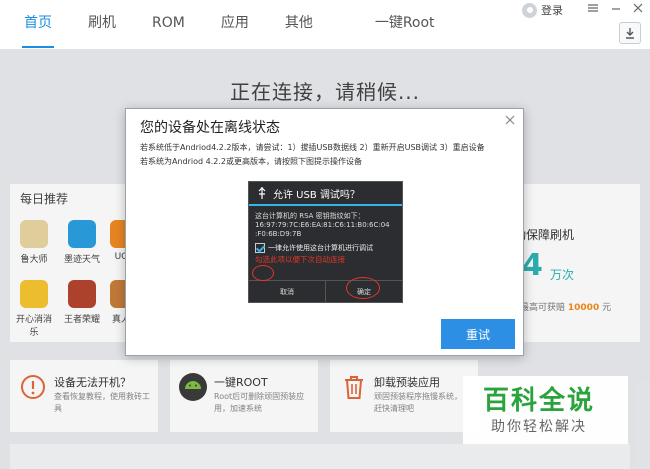  I want to click on download-icon, so click(630, 33).